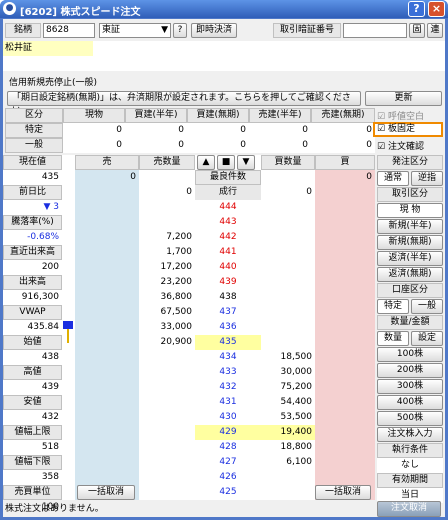  I want to click on order-qty-input-button: 注文株入力, so click(410, 434).